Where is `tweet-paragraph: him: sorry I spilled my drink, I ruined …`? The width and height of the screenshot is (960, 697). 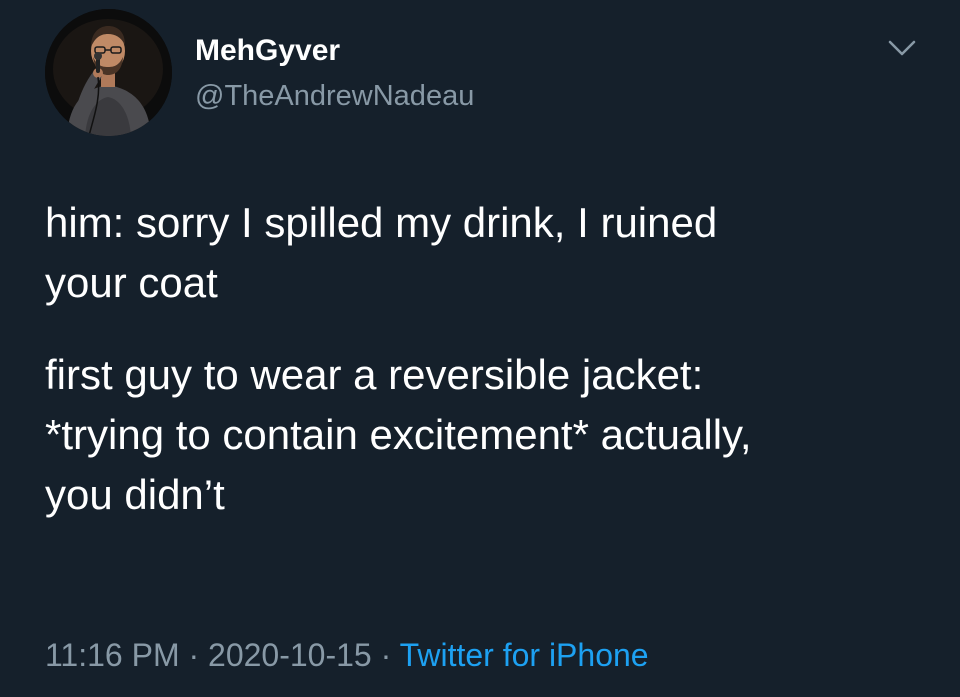 tweet-paragraph: him: sorry I spilled my drink, I ruined … is located at coordinates (381, 252).